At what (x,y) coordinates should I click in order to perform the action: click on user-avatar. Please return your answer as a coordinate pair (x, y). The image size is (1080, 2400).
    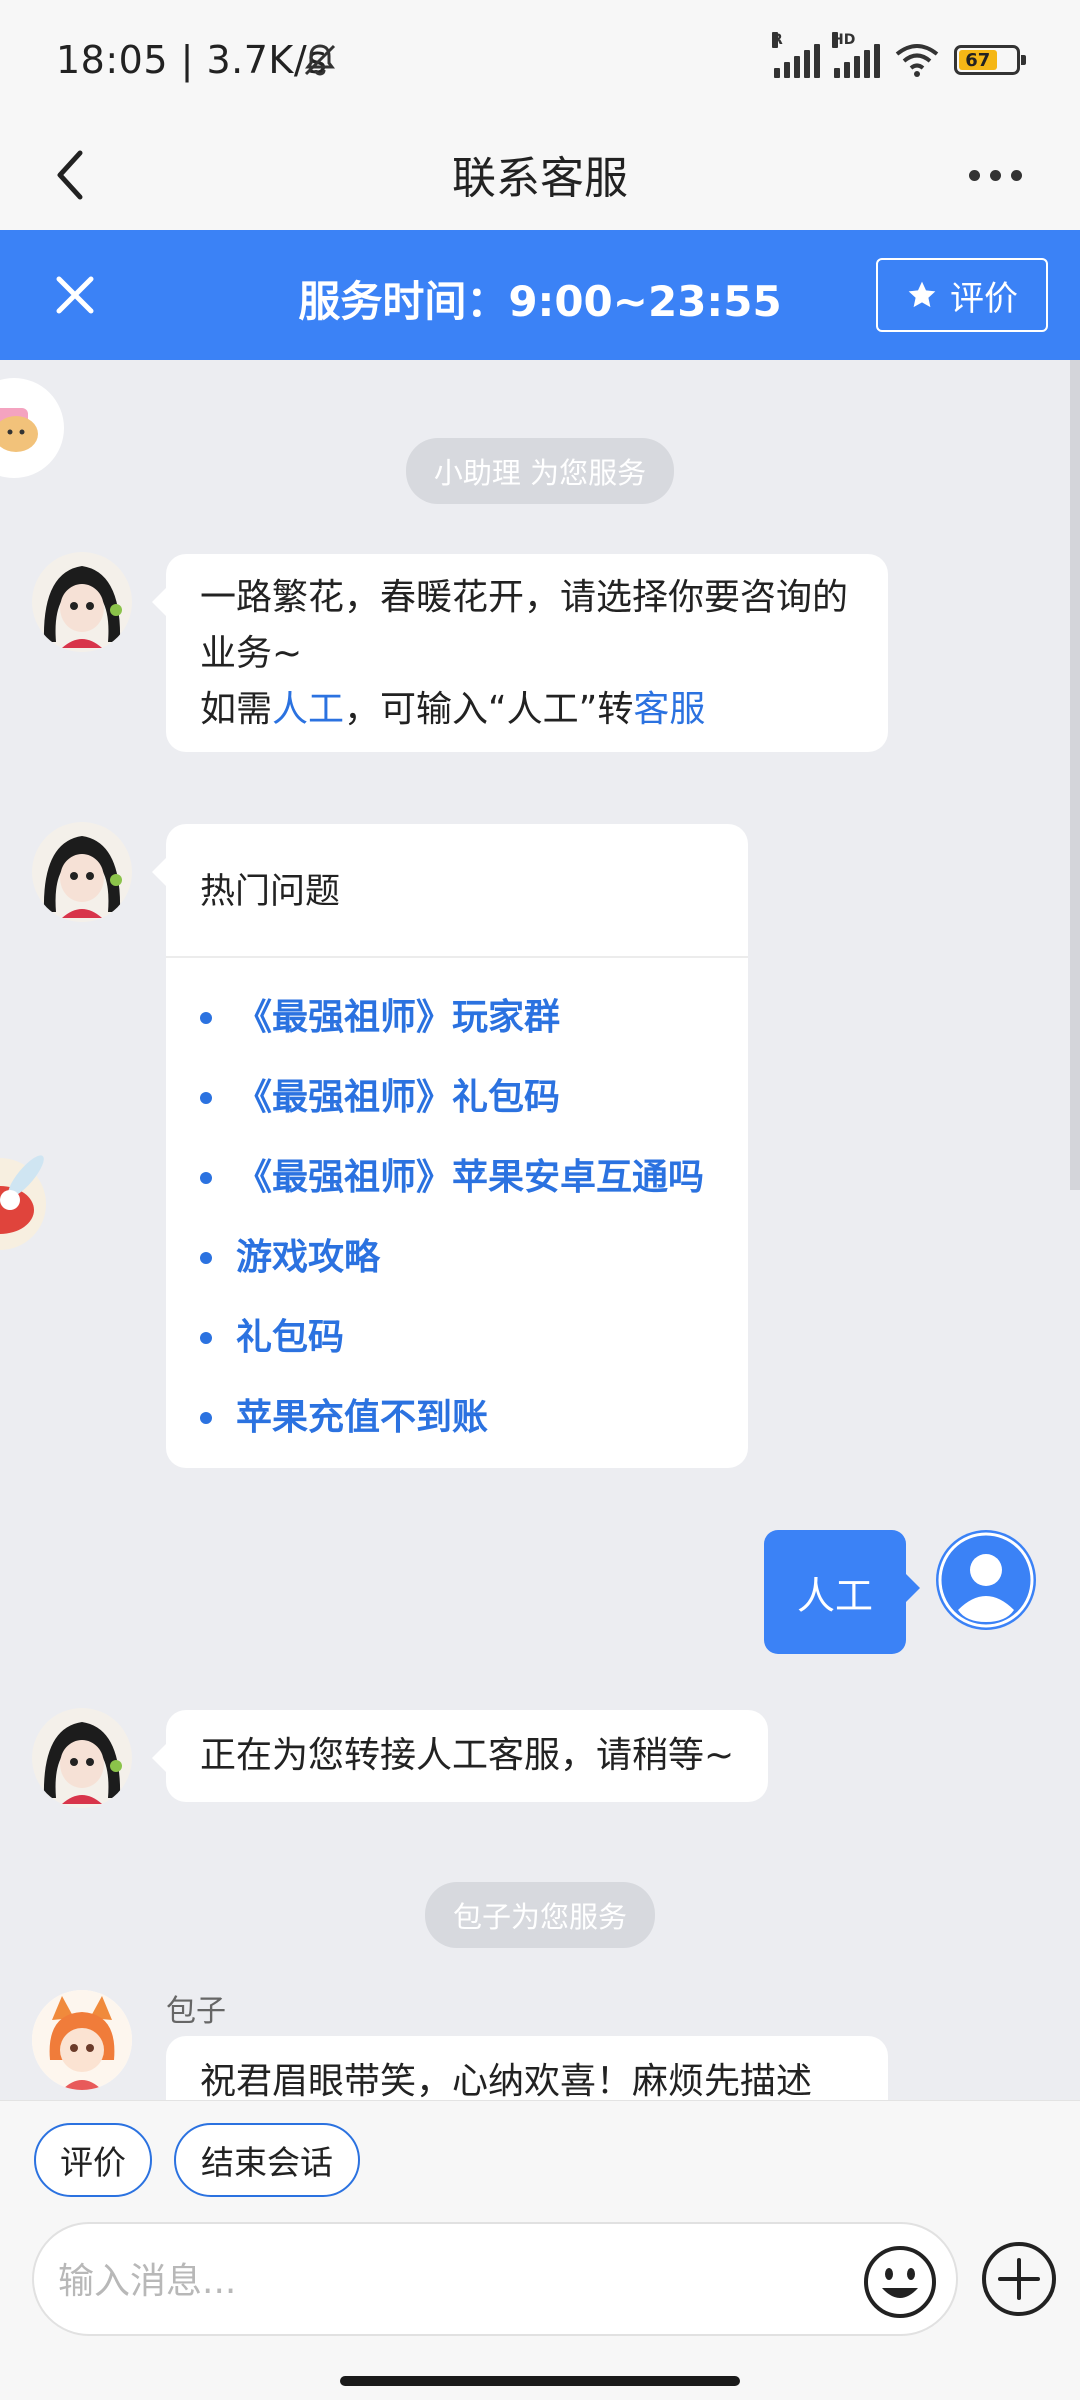
    Looking at the image, I should click on (986, 1580).